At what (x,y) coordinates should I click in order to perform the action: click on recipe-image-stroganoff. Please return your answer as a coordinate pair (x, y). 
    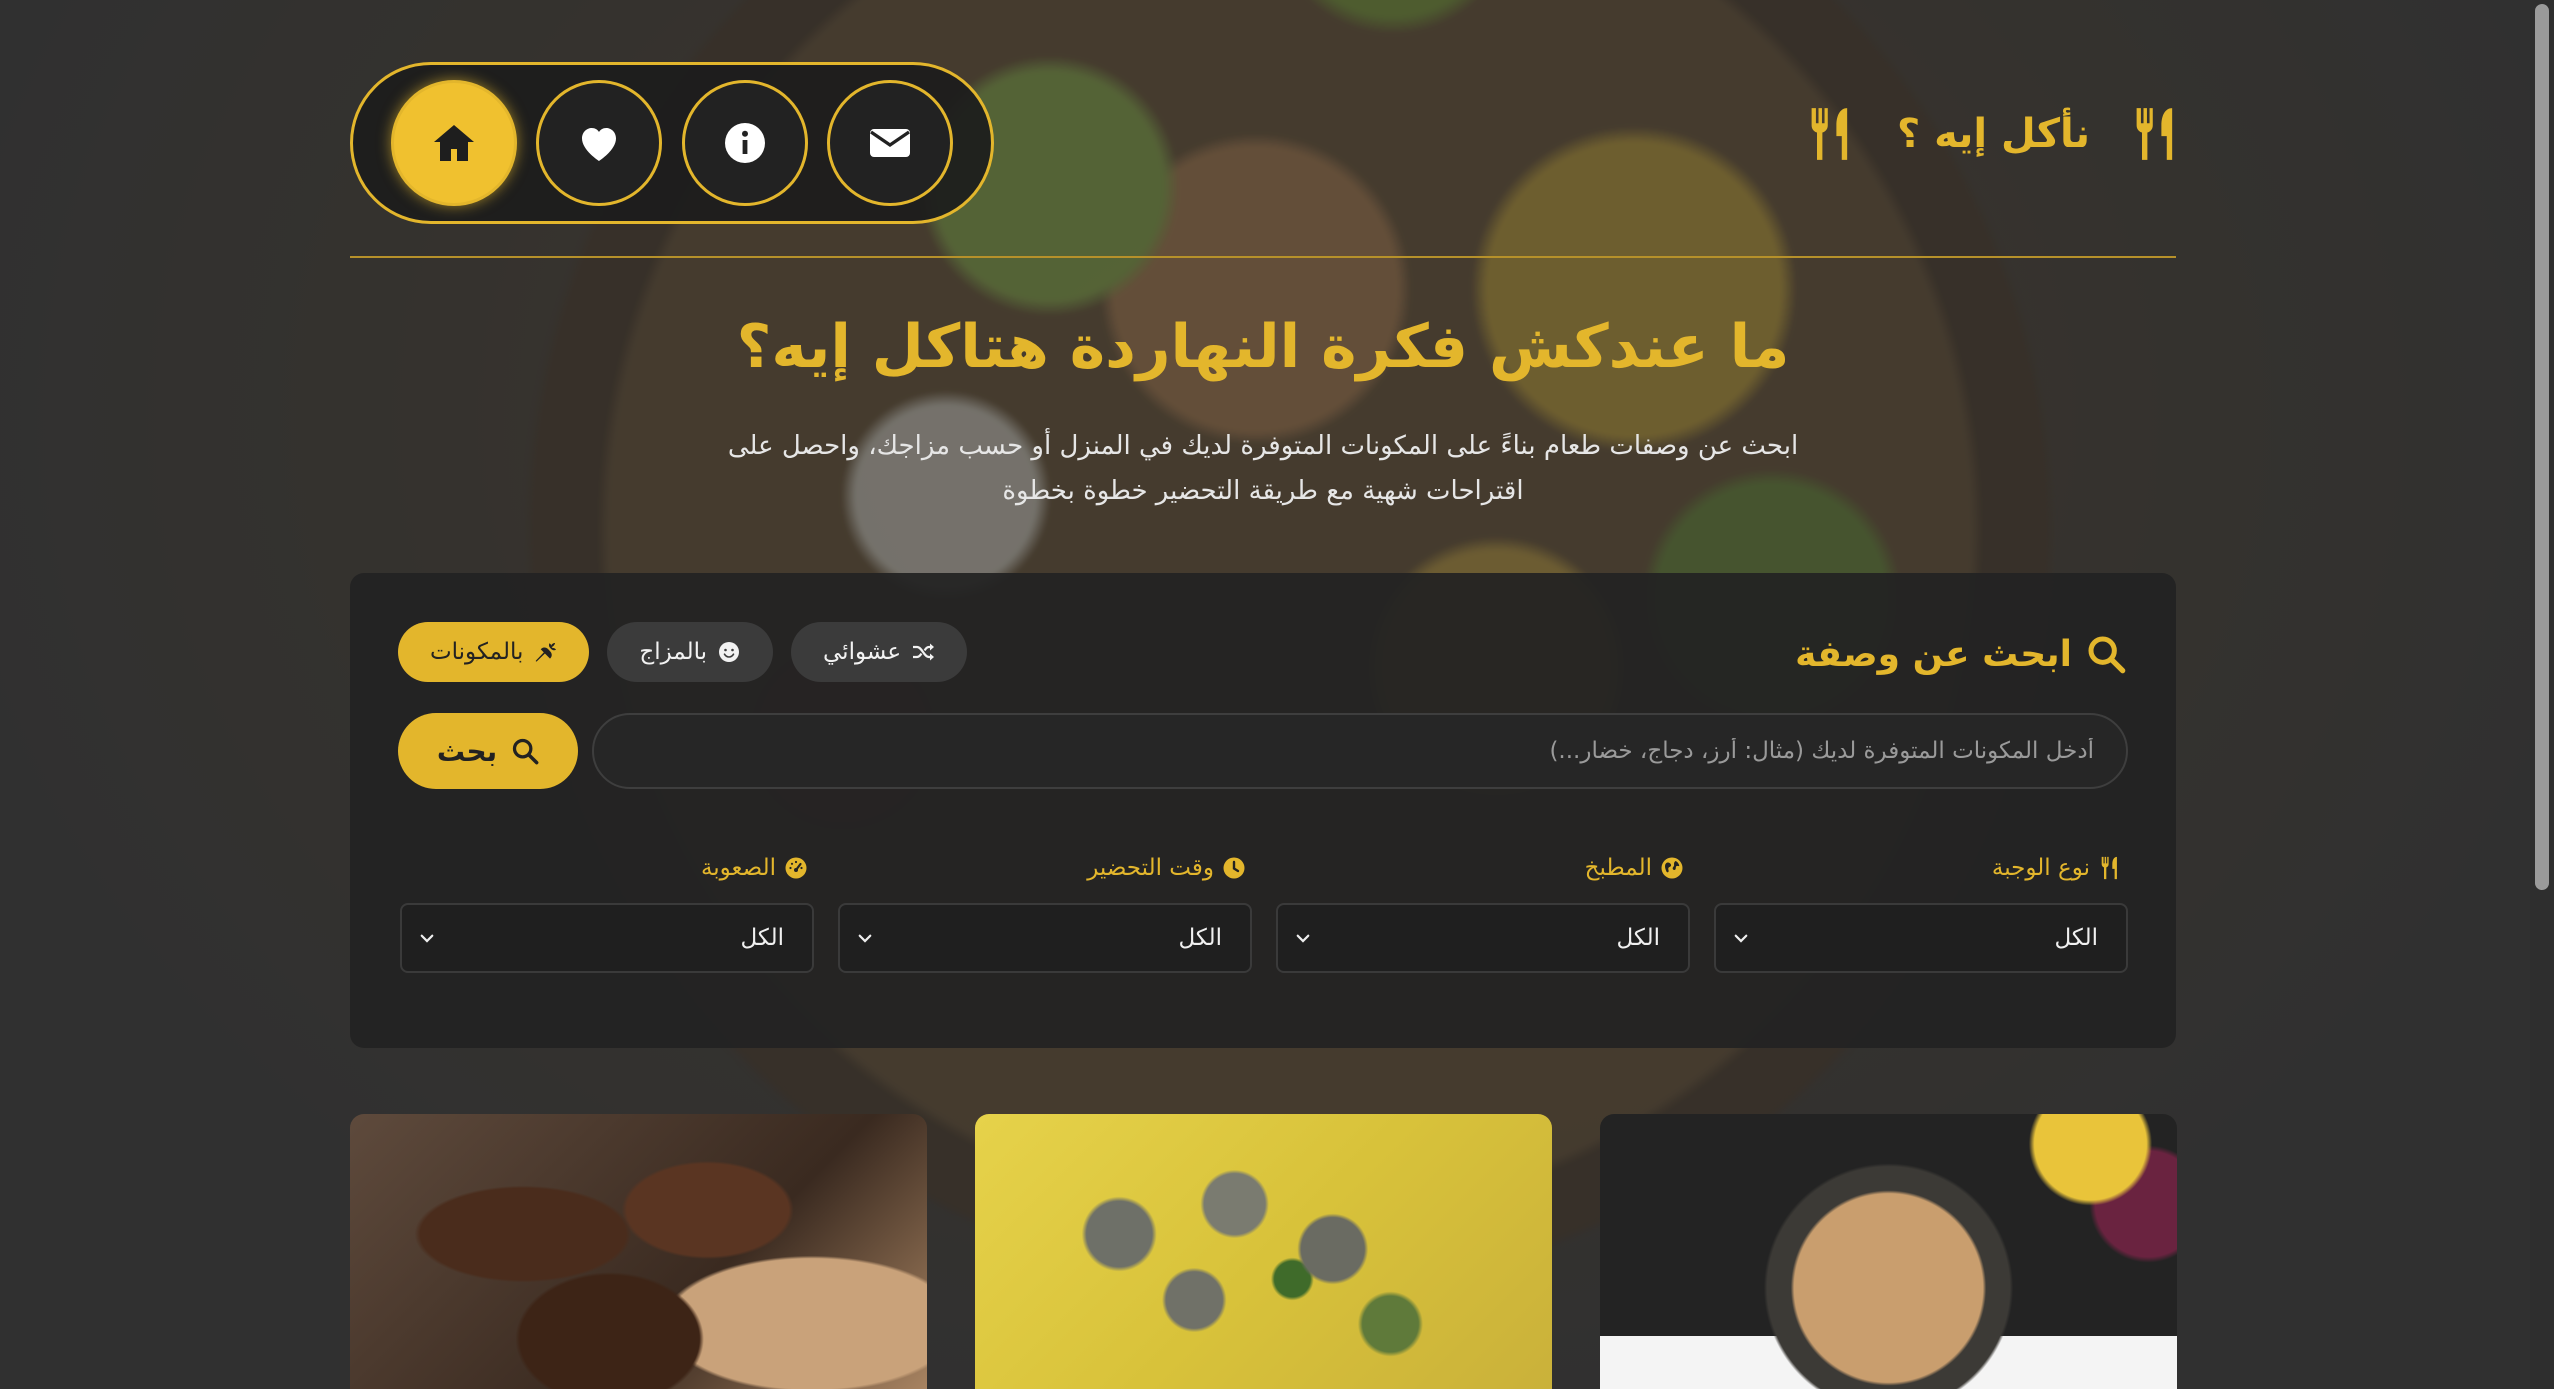
    Looking at the image, I should click on (1888, 1251).